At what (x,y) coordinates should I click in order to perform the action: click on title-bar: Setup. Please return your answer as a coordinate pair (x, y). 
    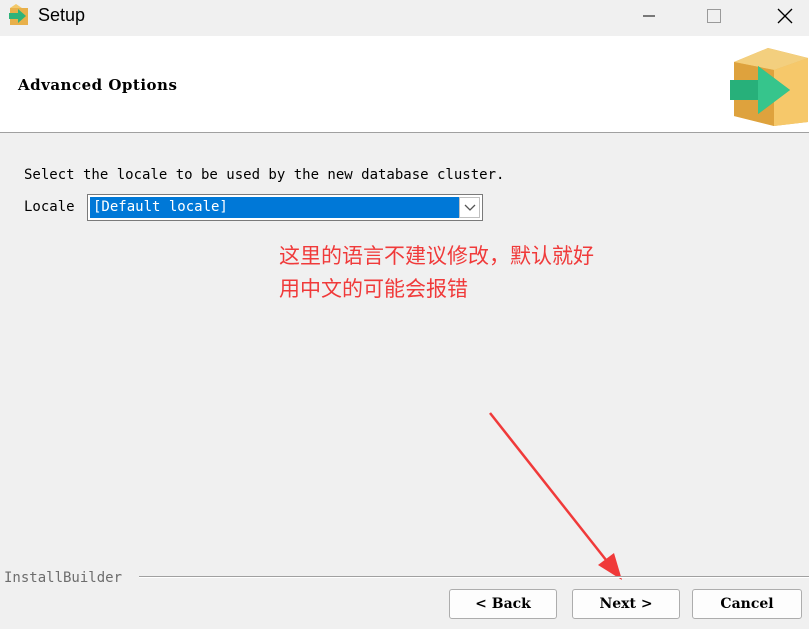
    Looking at the image, I should click on (404, 18).